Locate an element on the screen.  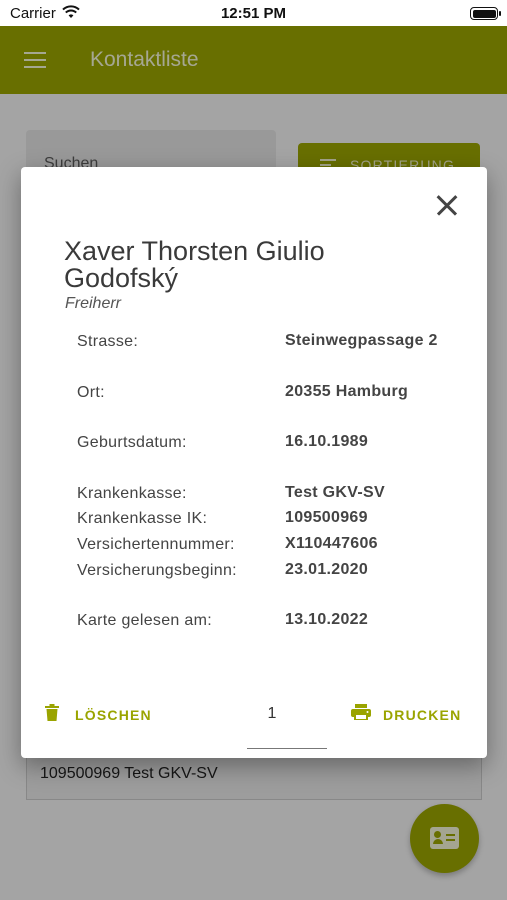
street-label: Strasse: is located at coordinates (108, 341).